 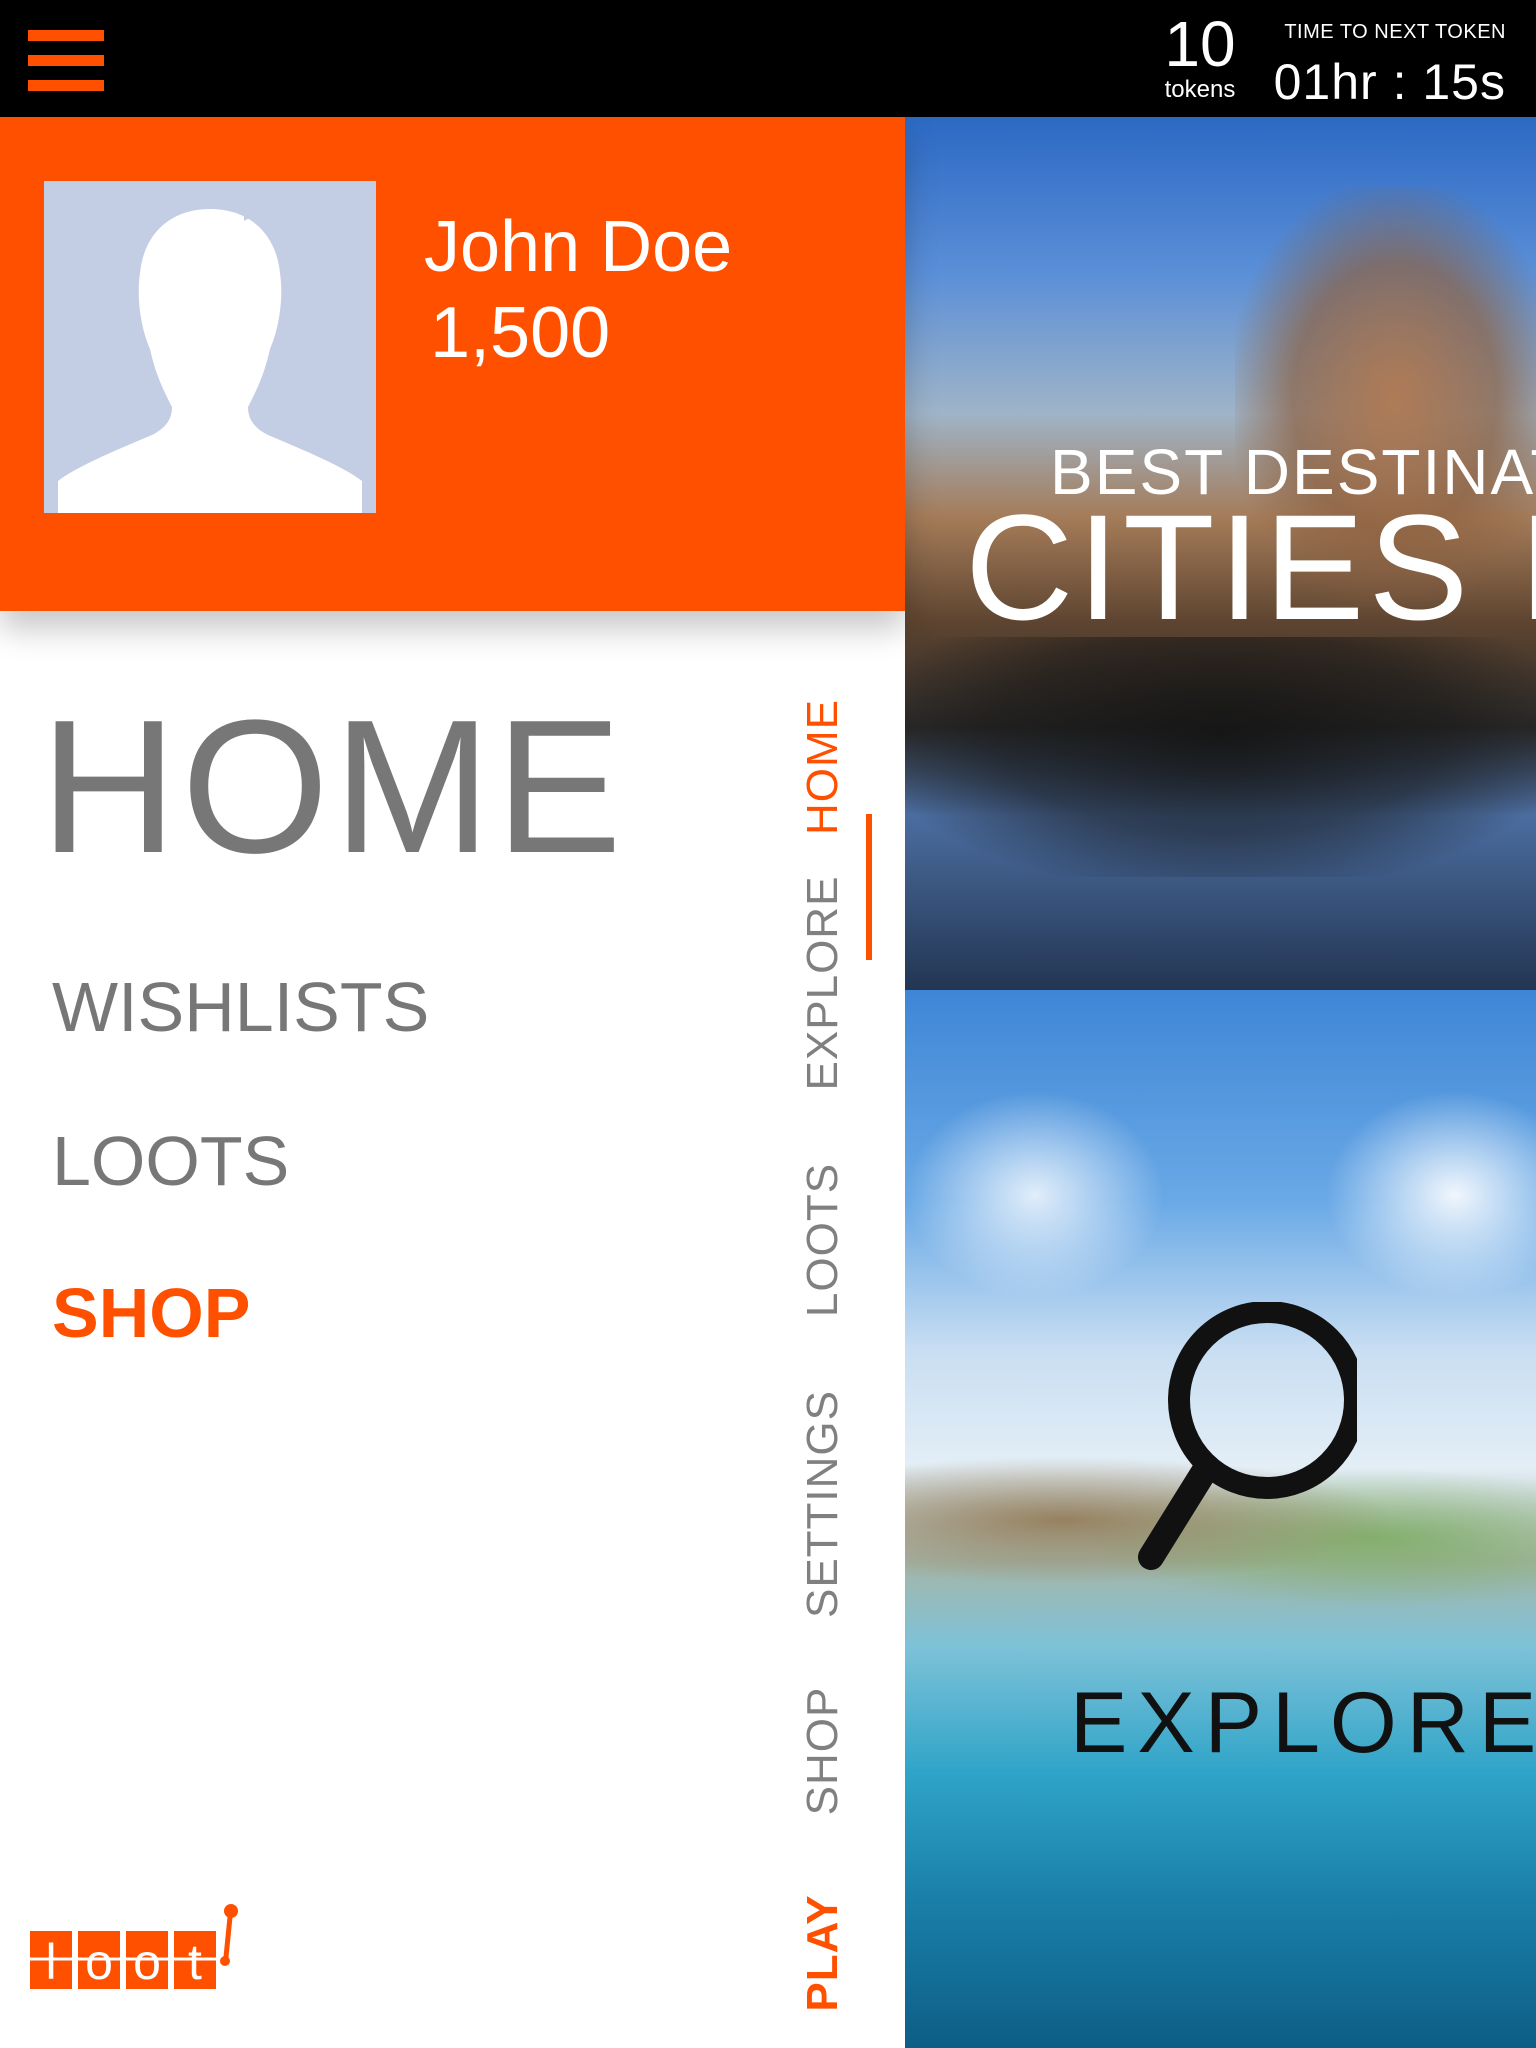 I want to click on profile-header: John Doe 1,500, so click(x=452, y=364).